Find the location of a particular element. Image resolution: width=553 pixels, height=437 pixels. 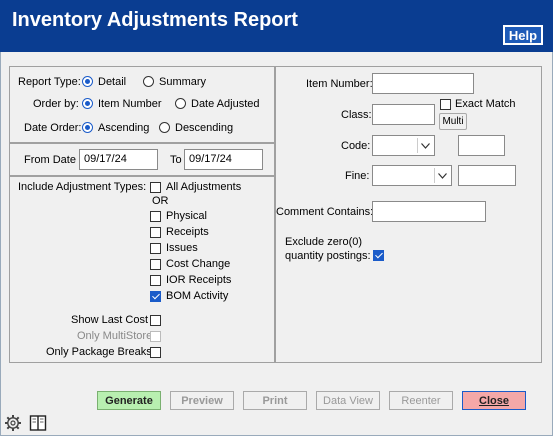

or-label: OR is located at coordinates (160, 201).